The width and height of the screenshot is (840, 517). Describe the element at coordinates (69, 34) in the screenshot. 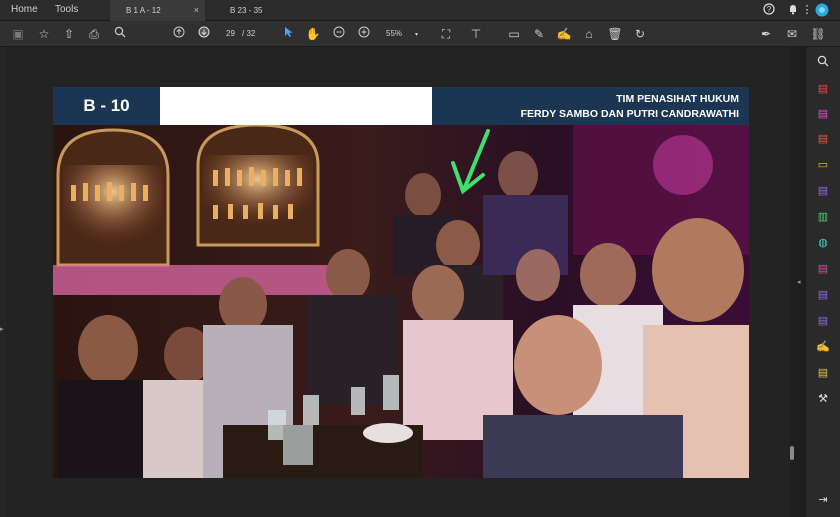

I see `upload-icon: ⇧` at that location.